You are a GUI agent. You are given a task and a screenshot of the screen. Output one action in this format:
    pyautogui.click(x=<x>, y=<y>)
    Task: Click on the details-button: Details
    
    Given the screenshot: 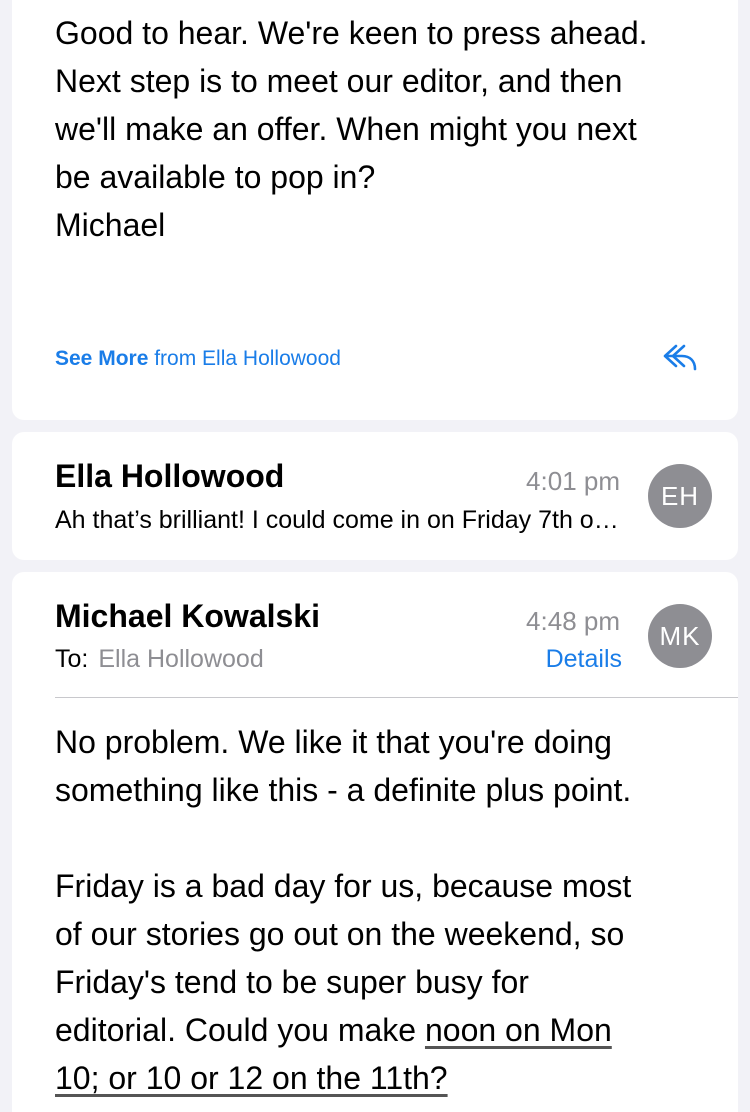 What is the action you would take?
    pyautogui.click(x=584, y=659)
    